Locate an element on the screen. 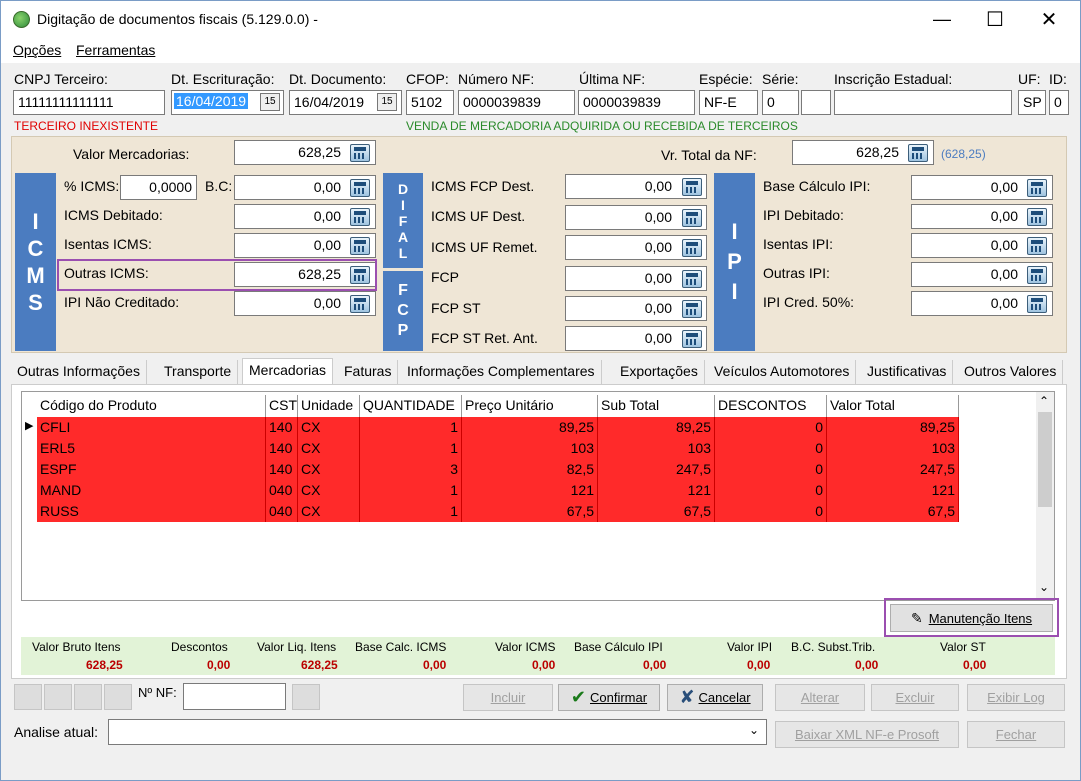 This screenshot has width=1081, height=781. scroll-up-icon: ⌃ is located at coordinates (1044, 401).